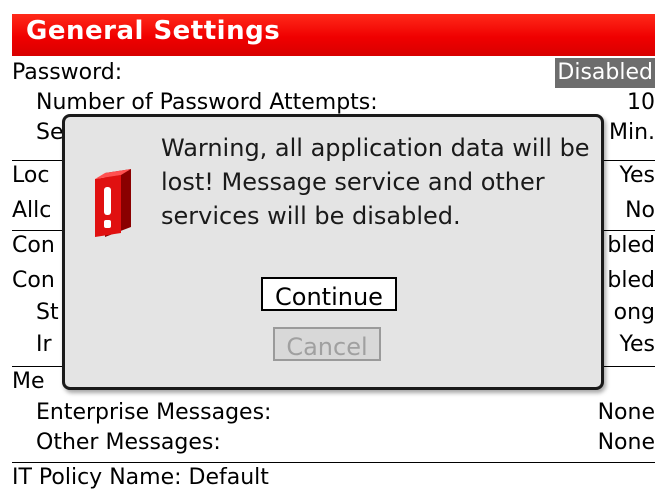 The image size is (655, 493). Describe the element at coordinates (153, 31) in the screenshot. I see `screen-title: General Settings` at that location.